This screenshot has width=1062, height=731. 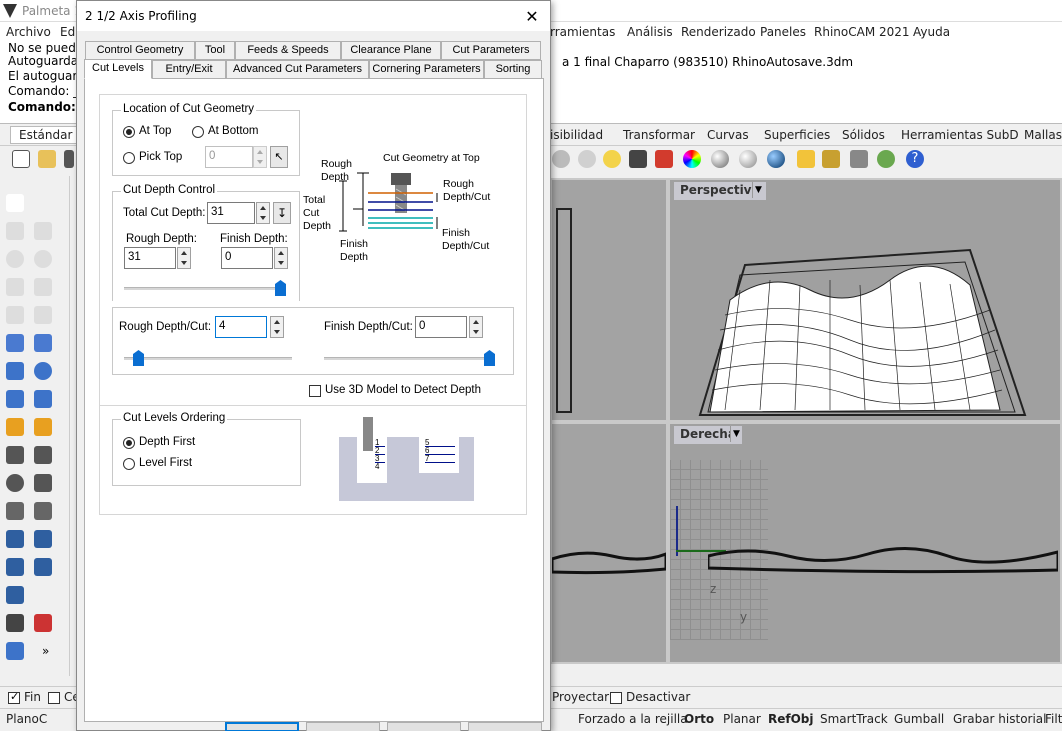 I want to click on level-first-label: Level First, so click(x=165, y=463).